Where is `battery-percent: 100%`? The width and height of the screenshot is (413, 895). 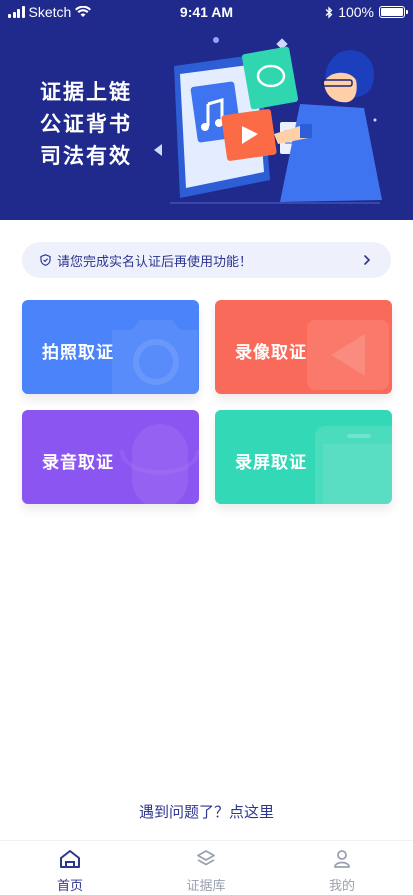 battery-percent: 100% is located at coordinates (356, 12).